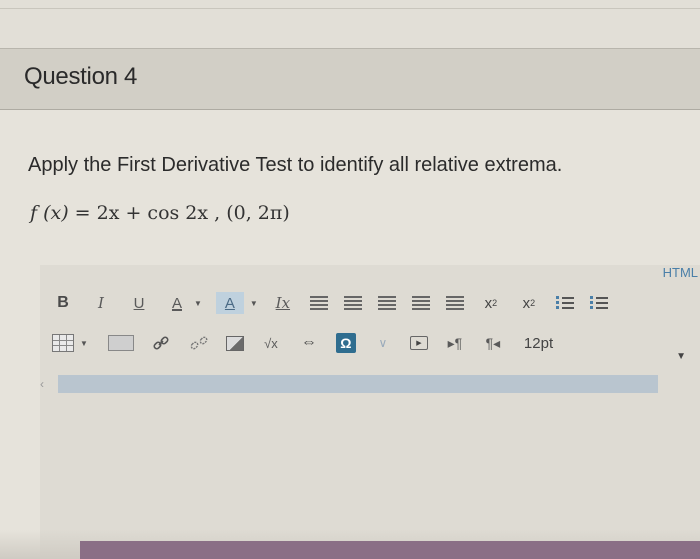  What do you see at coordinates (488, 303) in the screenshot?
I see `superscript-label: x` at bounding box center [488, 303].